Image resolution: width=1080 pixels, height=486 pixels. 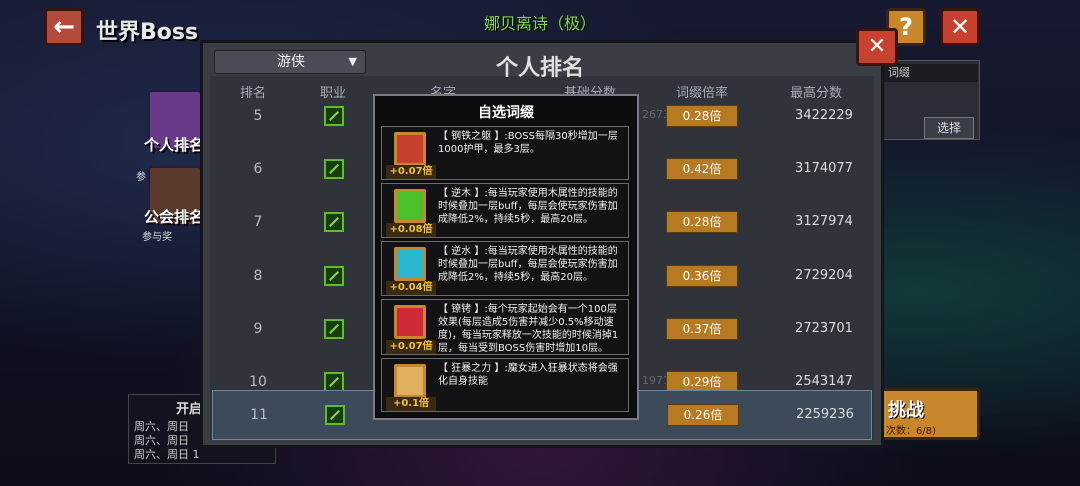 What do you see at coordinates (410, 381) in the screenshot?
I see `rage-face-icon` at bounding box center [410, 381].